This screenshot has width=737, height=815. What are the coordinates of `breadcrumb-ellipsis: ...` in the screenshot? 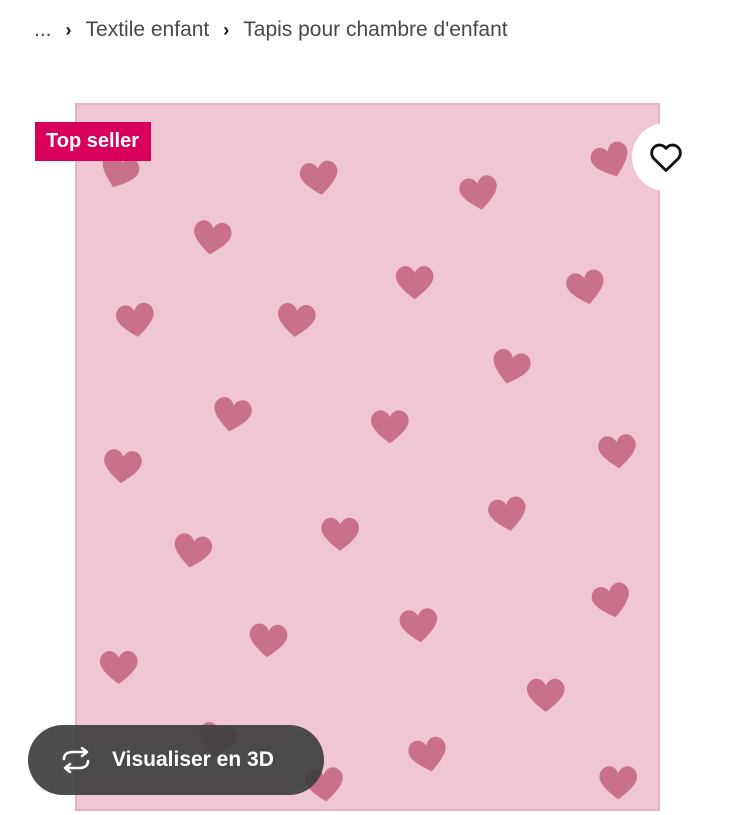 It's located at (43, 30).